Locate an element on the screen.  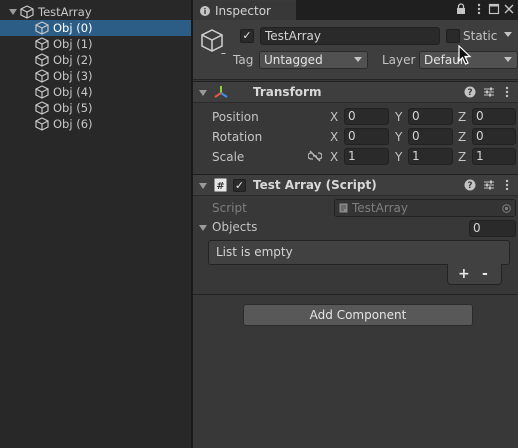
tag-label: Tag is located at coordinates (243, 60).